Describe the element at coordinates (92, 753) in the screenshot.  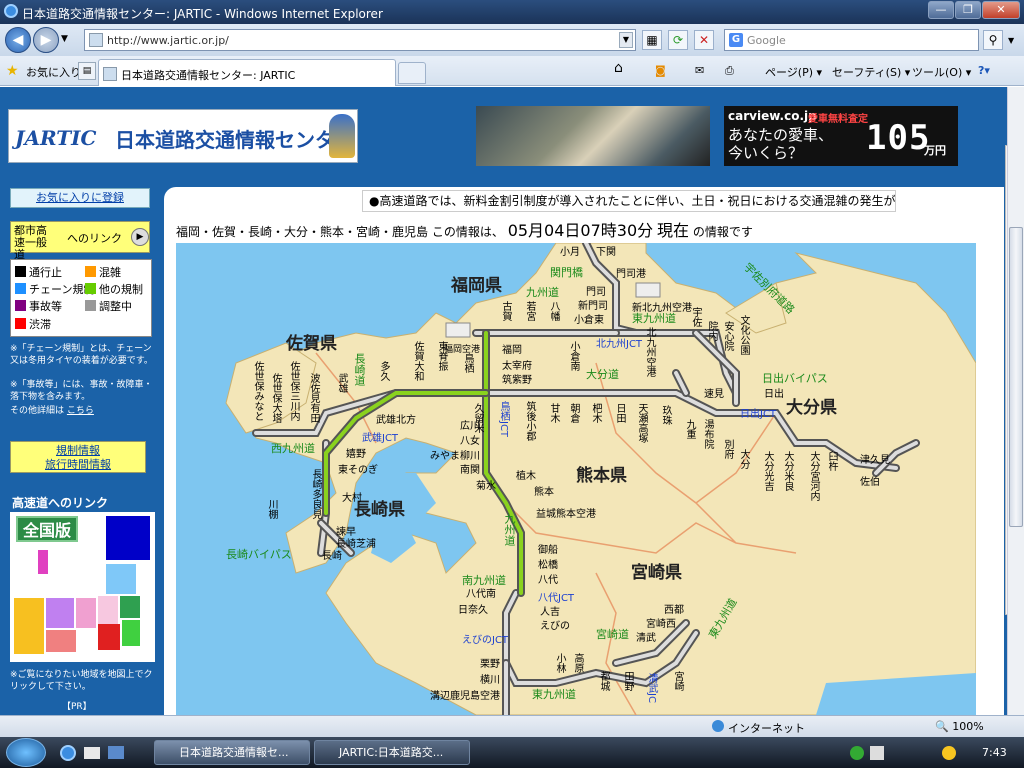
I see `mail-quicklaunch-icon` at that location.